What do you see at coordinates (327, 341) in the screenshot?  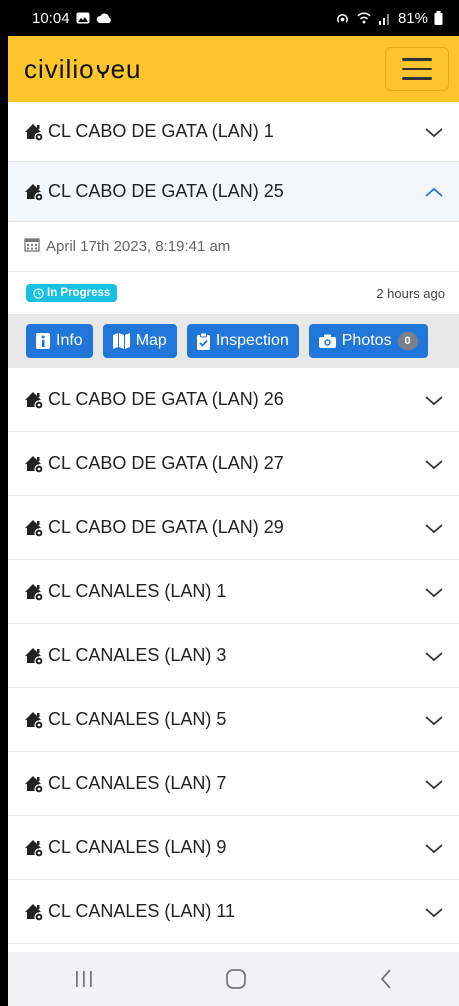 I see `camera-icon` at bounding box center [327, 341].